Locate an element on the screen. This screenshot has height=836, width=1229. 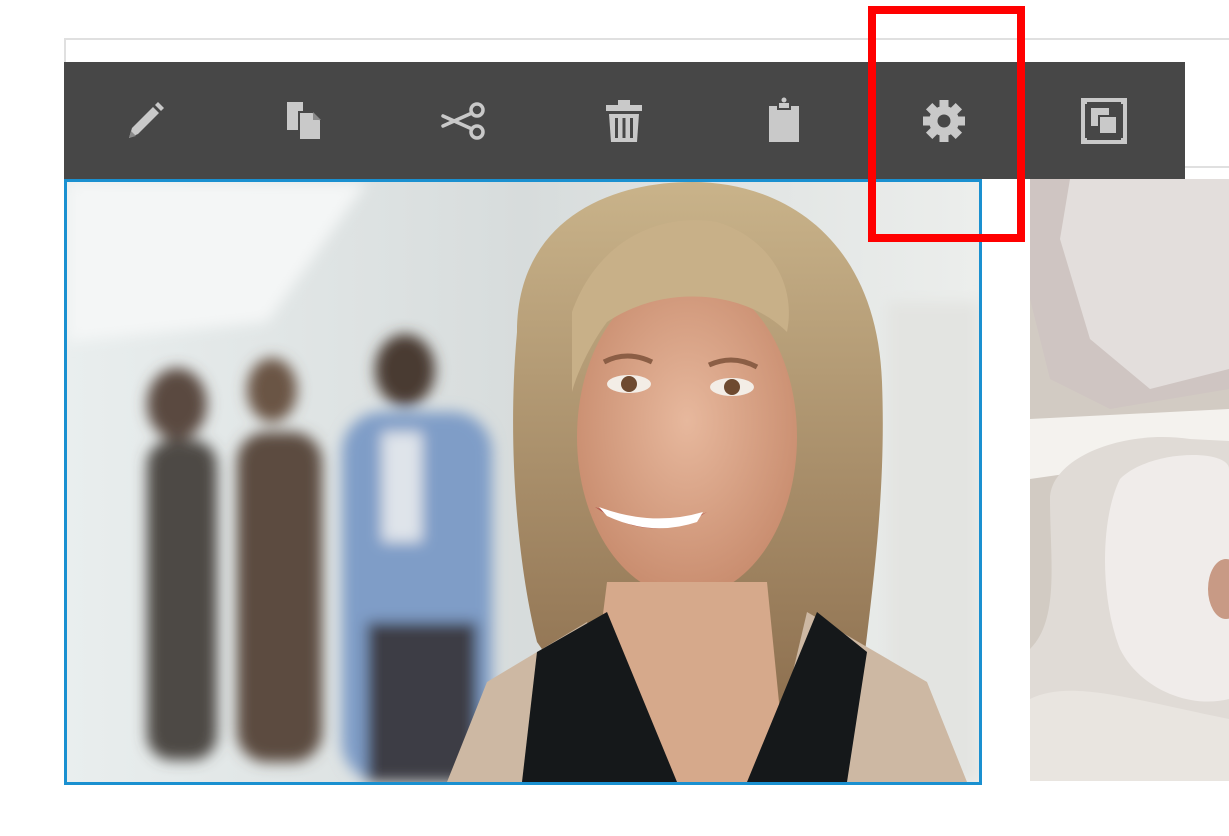
trash-icon is located at coordinates (624, 120).